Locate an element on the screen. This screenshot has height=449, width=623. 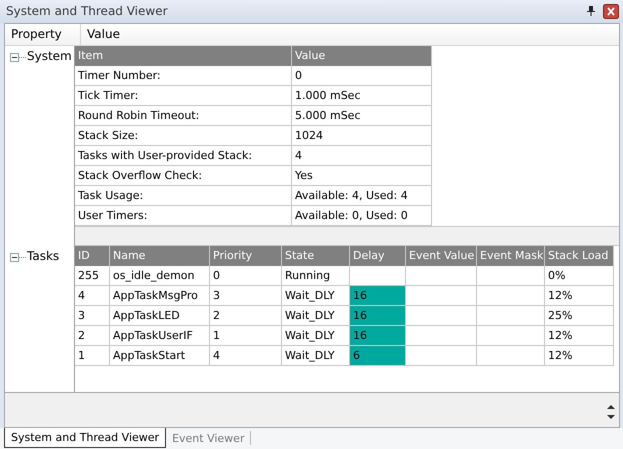
pin-icon is located at coordinates (591, 11).